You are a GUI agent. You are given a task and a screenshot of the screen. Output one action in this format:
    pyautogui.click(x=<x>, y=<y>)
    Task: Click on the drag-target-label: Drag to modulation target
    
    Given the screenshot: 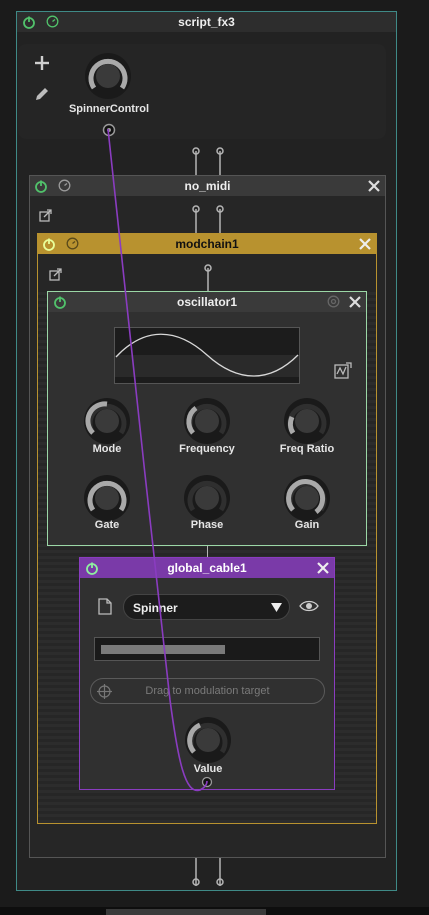 What is the action you would take?
    pyautogui.click(x=207, y=691)
    